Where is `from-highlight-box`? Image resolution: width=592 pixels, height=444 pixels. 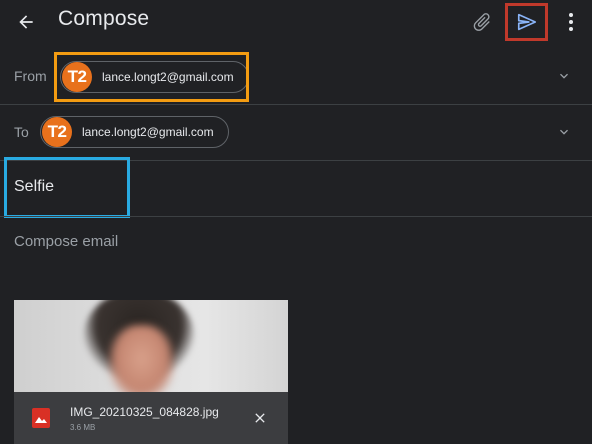 from-highlight-box is located at coordinates (151, 77).